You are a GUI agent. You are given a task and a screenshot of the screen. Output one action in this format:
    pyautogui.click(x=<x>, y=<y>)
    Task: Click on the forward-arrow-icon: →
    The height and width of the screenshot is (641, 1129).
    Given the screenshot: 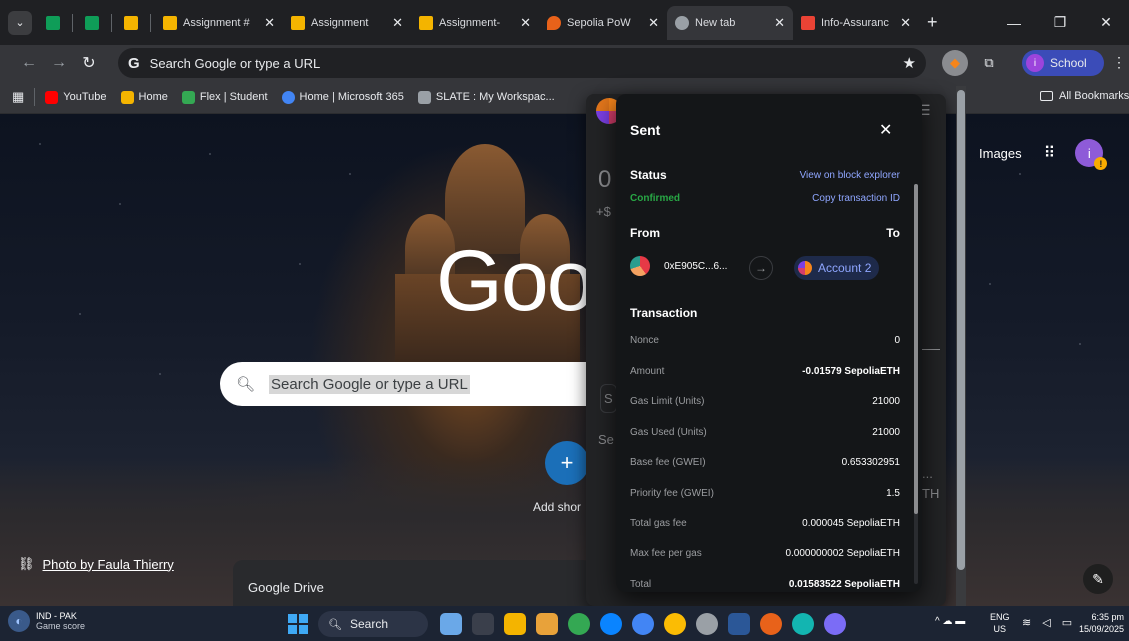 What is the action you would take?
    pyautogui.click(x=59, y=63)
    